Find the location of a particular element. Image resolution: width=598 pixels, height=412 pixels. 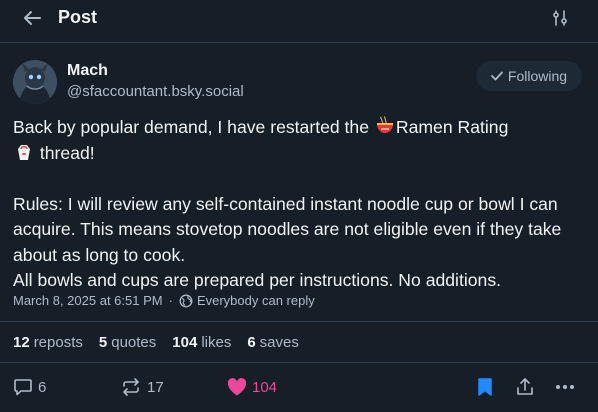

reply-icon is located at coordinates (23, 387).